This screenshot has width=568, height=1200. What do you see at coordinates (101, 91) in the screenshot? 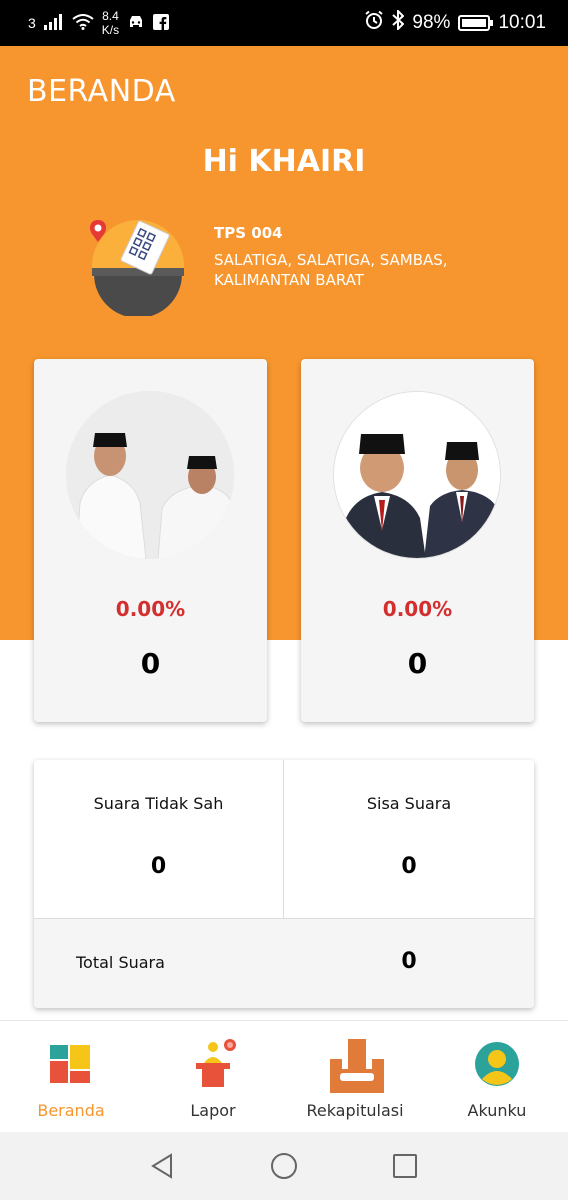
I see `page-title: BERANDA` at bounding box center [101, 91].